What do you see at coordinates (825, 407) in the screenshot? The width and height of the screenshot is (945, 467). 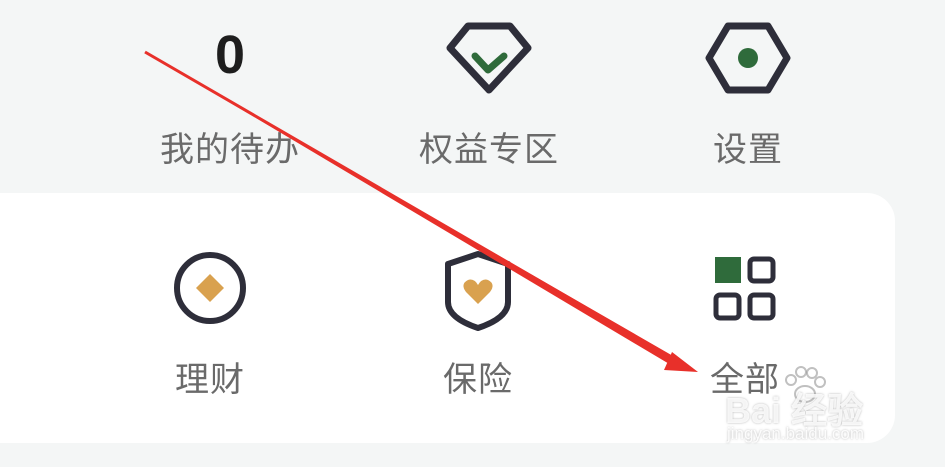 I see `baidu-watermark: Bai 经验 jingyan.baidu.com` at bounding box center [825, 407].